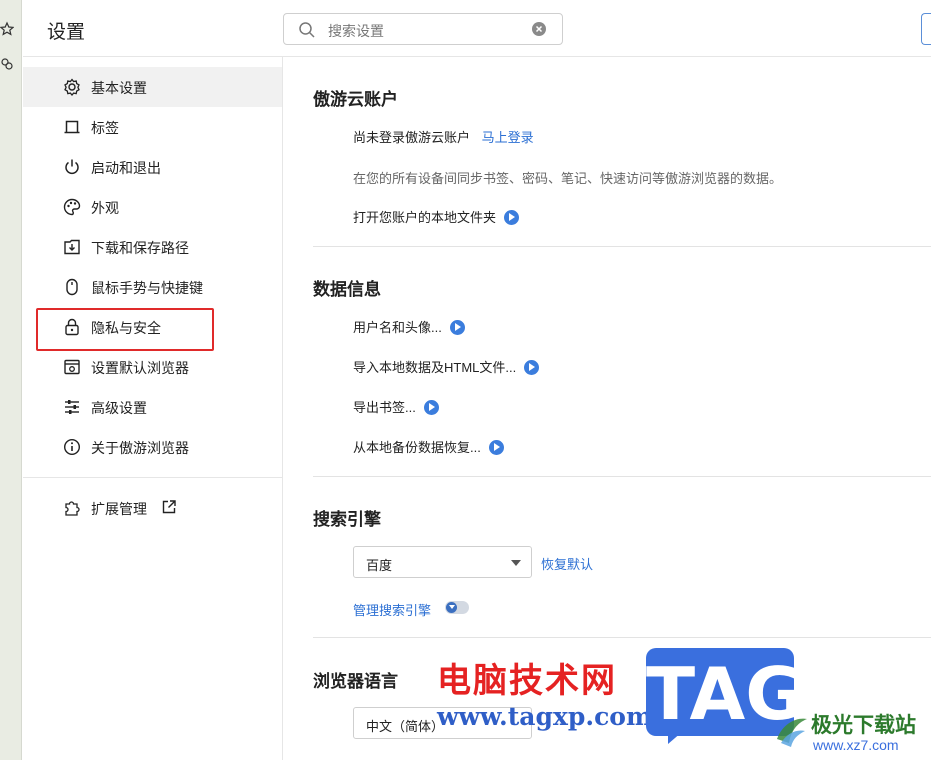  What do you see at coordinates (72, 367) in the screenshot?
I see `browser-icon` at bounding box center [72, 367].